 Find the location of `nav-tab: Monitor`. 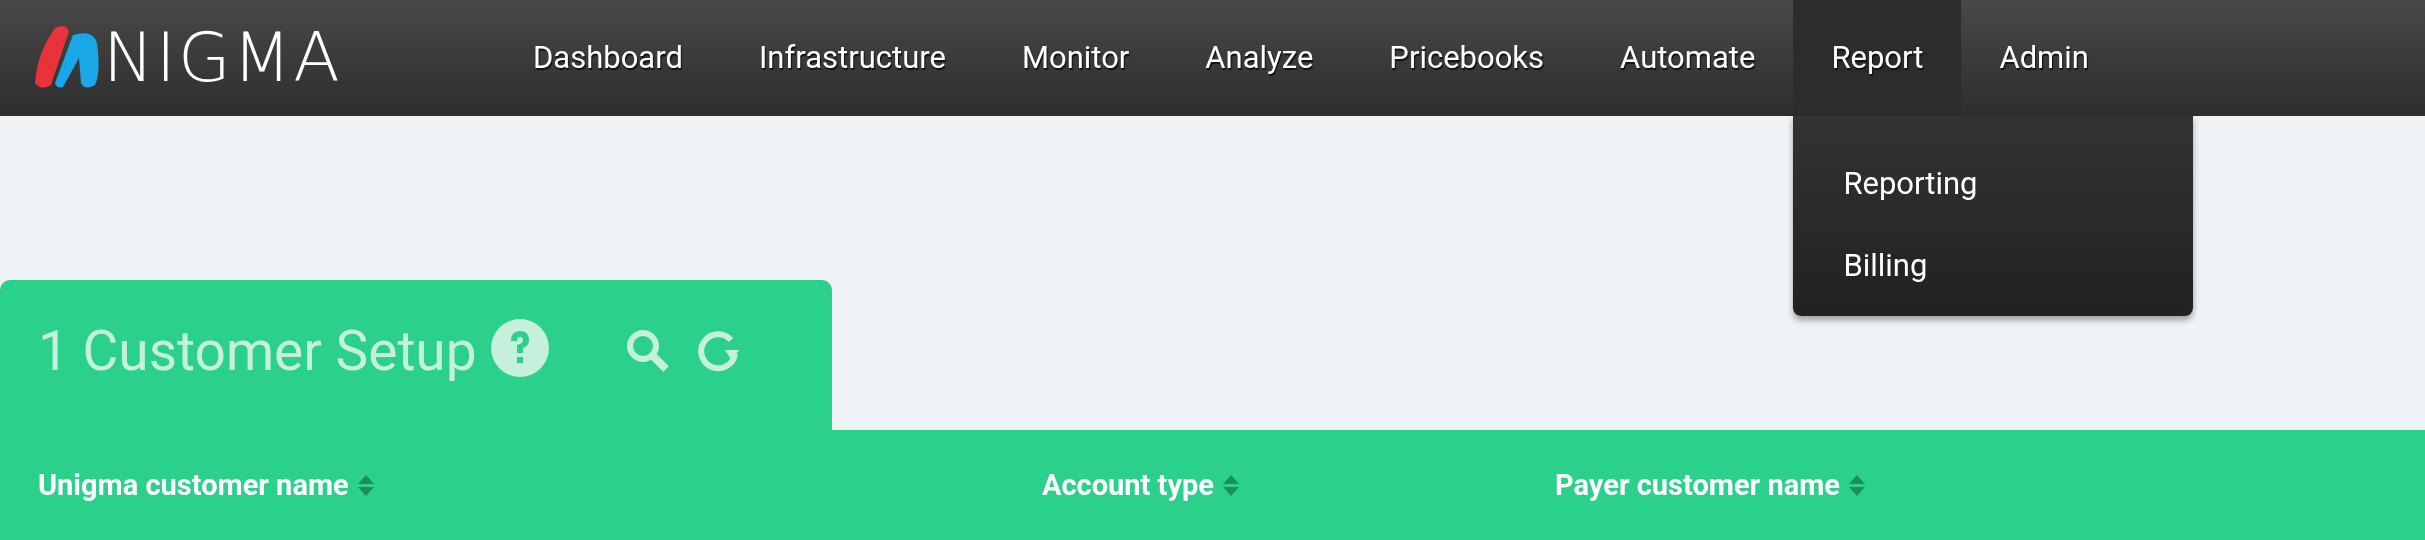

nav-tab: Monitor is located at coordinates (1075, 58).